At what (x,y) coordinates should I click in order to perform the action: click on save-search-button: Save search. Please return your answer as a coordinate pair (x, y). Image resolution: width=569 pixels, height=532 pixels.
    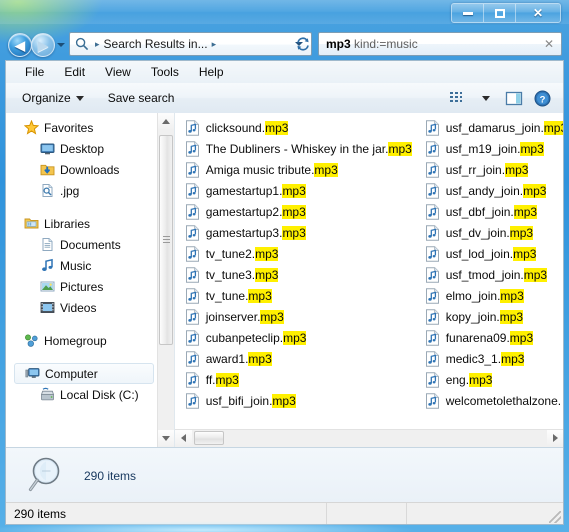
    Looking at the image, I should click on (141, 98).